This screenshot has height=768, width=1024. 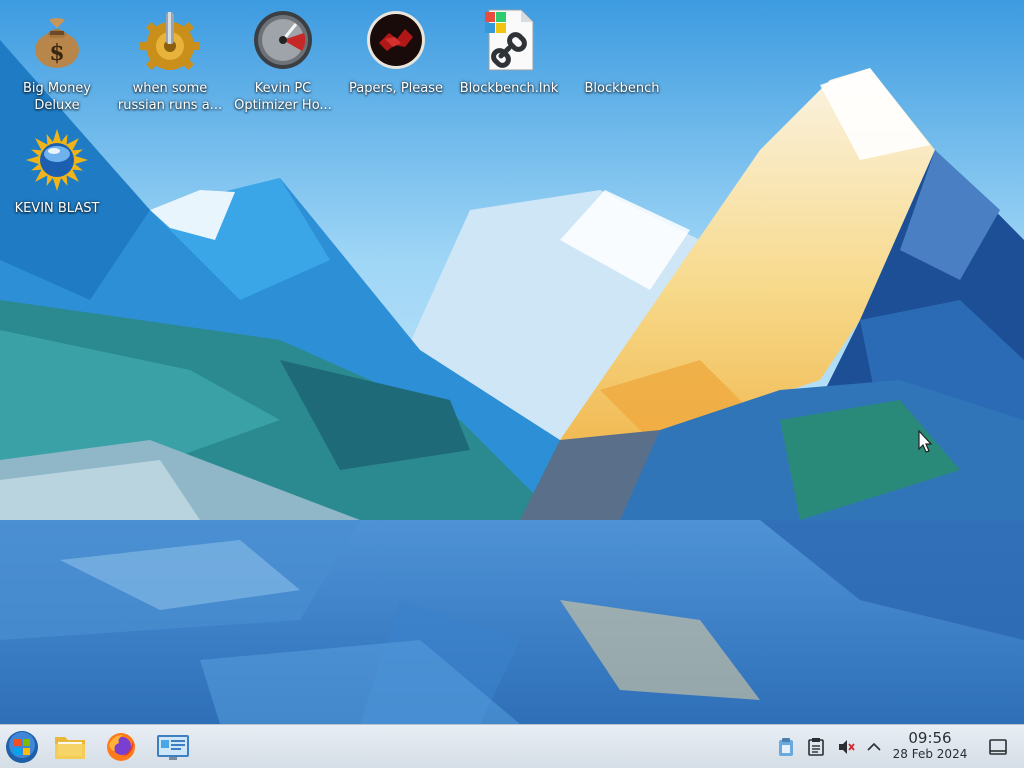 I want to click on windows-orb-icon, so click(x=22, y=747).